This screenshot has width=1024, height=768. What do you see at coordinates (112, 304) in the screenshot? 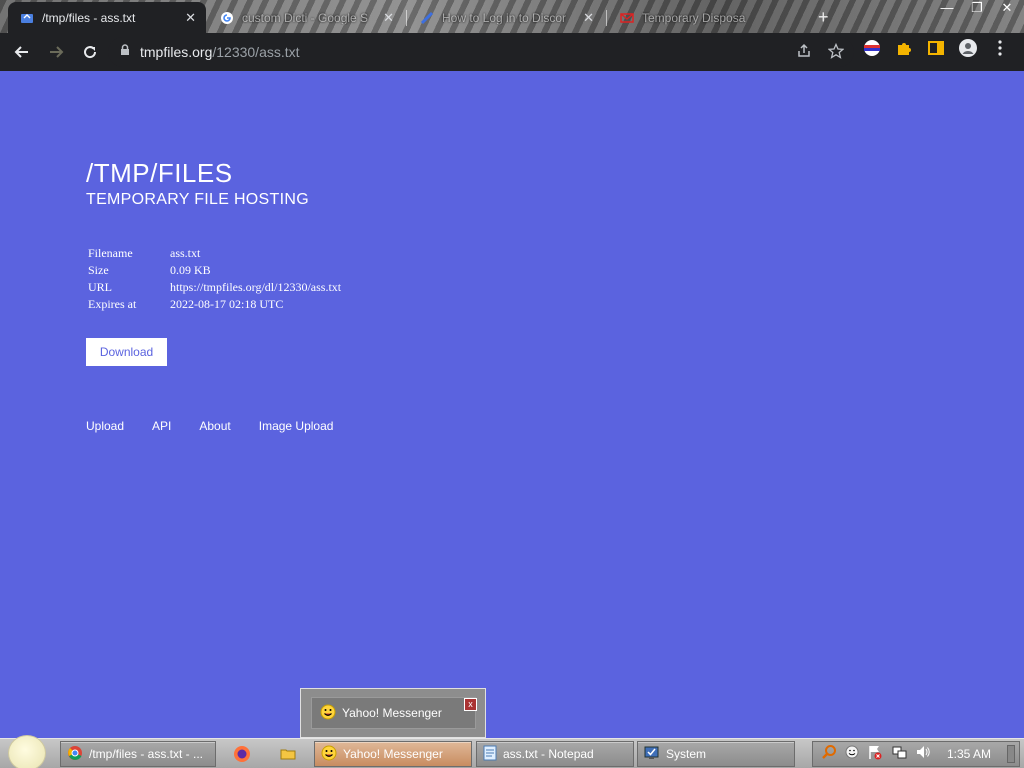
I see `info-key: Expires at` at bounding box center [112, 304].